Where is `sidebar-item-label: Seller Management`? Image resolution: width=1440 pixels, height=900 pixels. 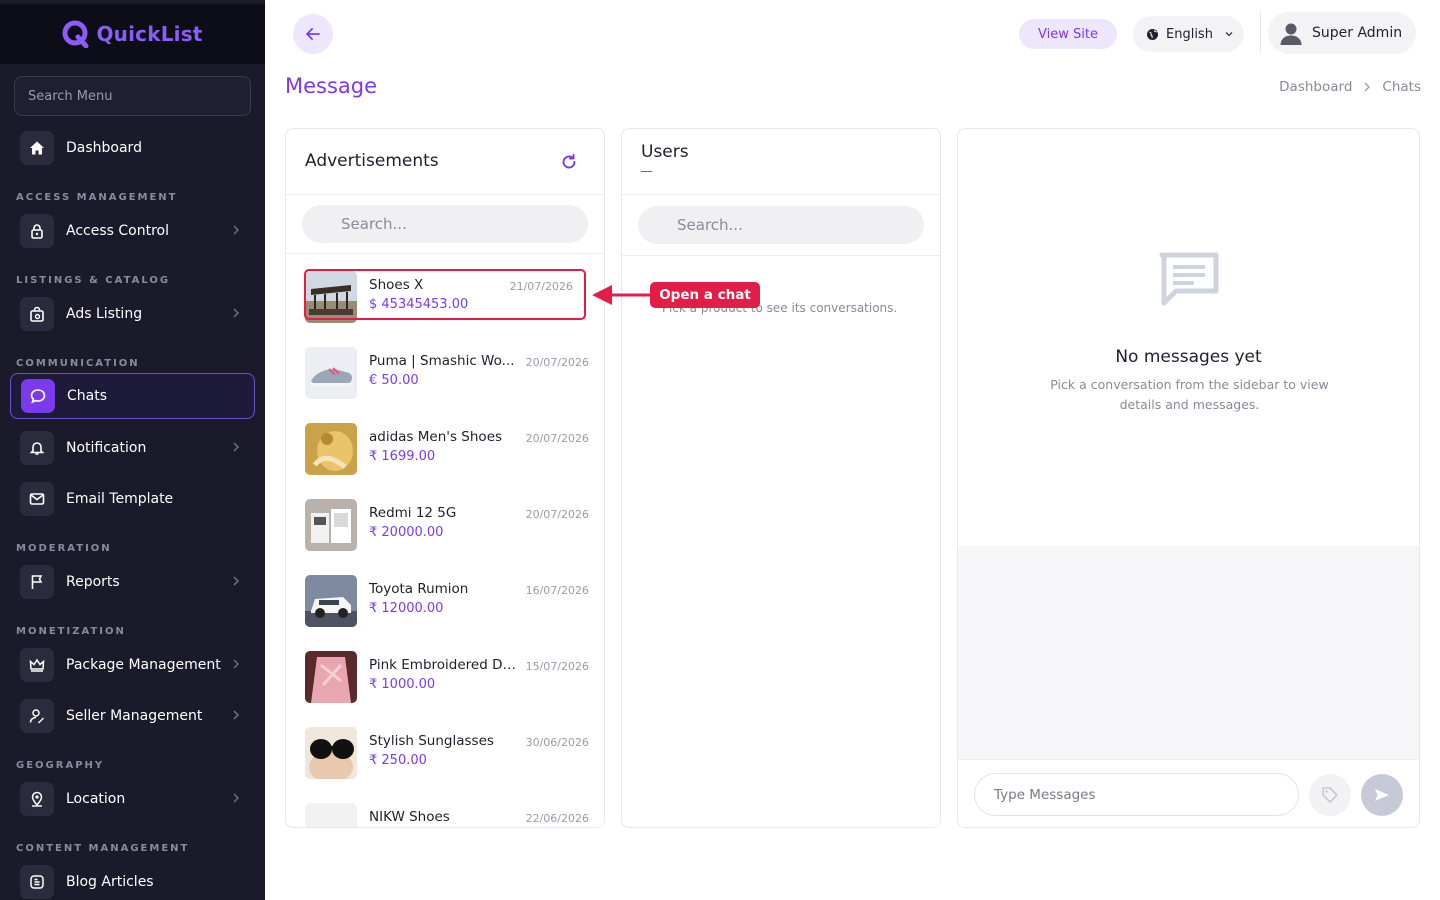 sidebar-item-label: Seller Management is located at coordinates (134, 716).